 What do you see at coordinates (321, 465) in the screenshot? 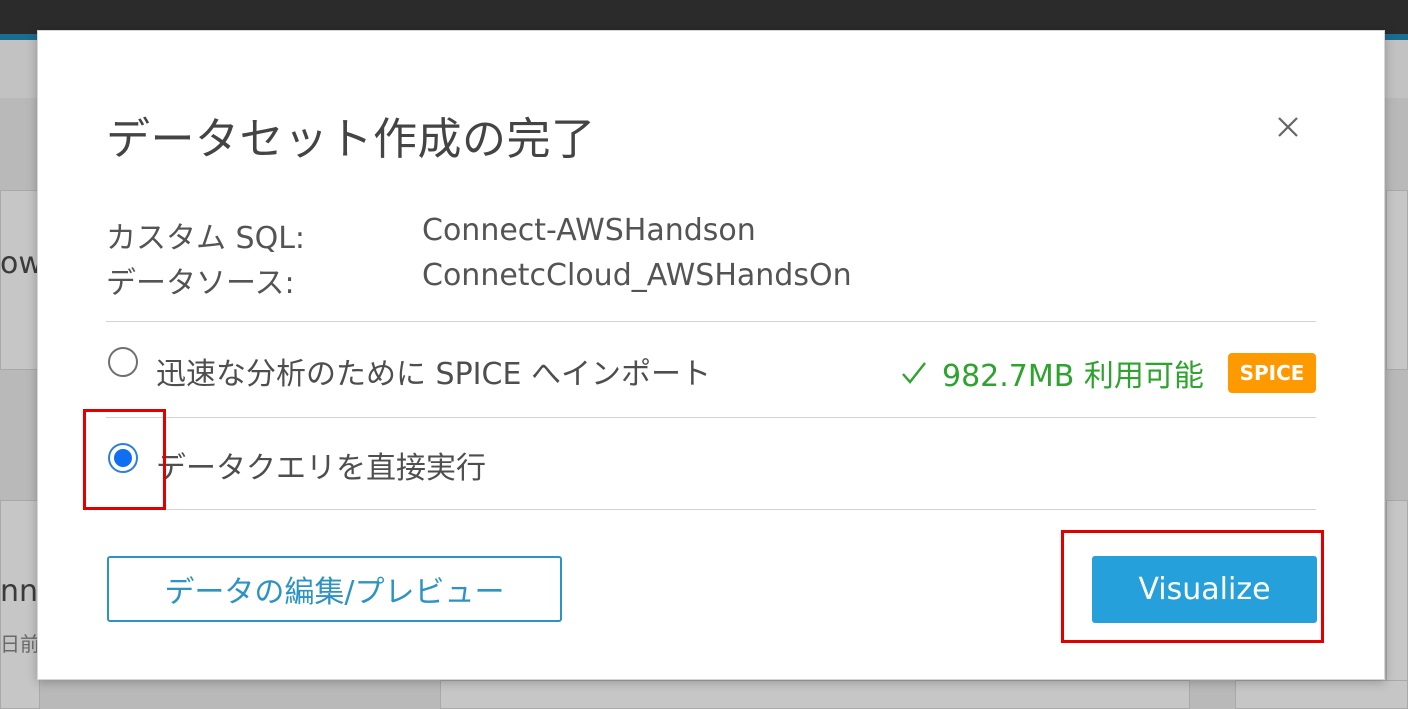
I see `direct-query-label: データクエリを直接実行` at bounding box center [321, 465].